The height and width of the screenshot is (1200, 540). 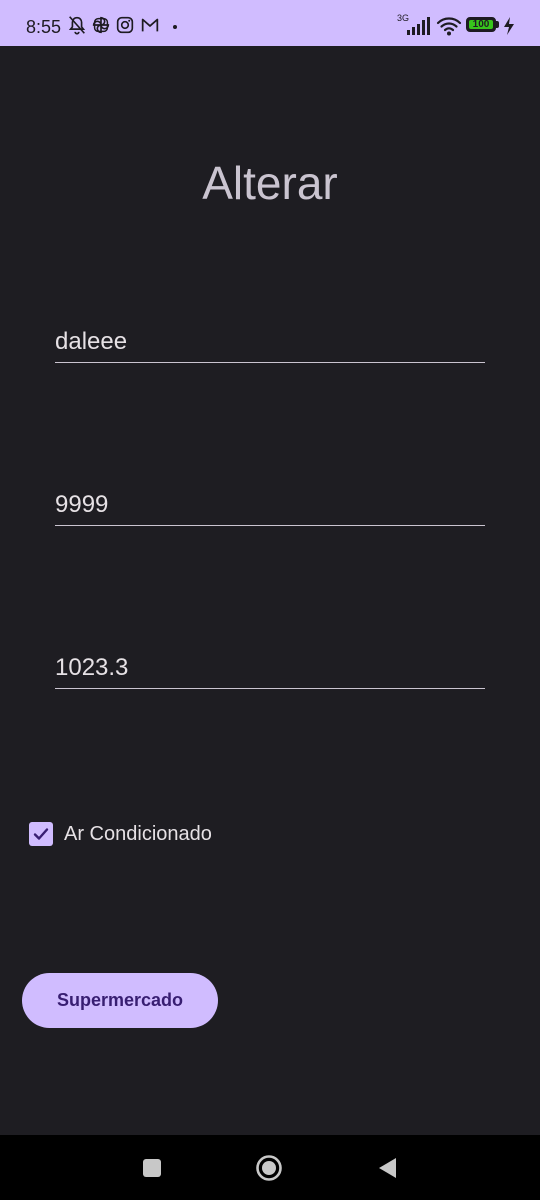 I want to click on text-field-number, so click(x=270, y=503).